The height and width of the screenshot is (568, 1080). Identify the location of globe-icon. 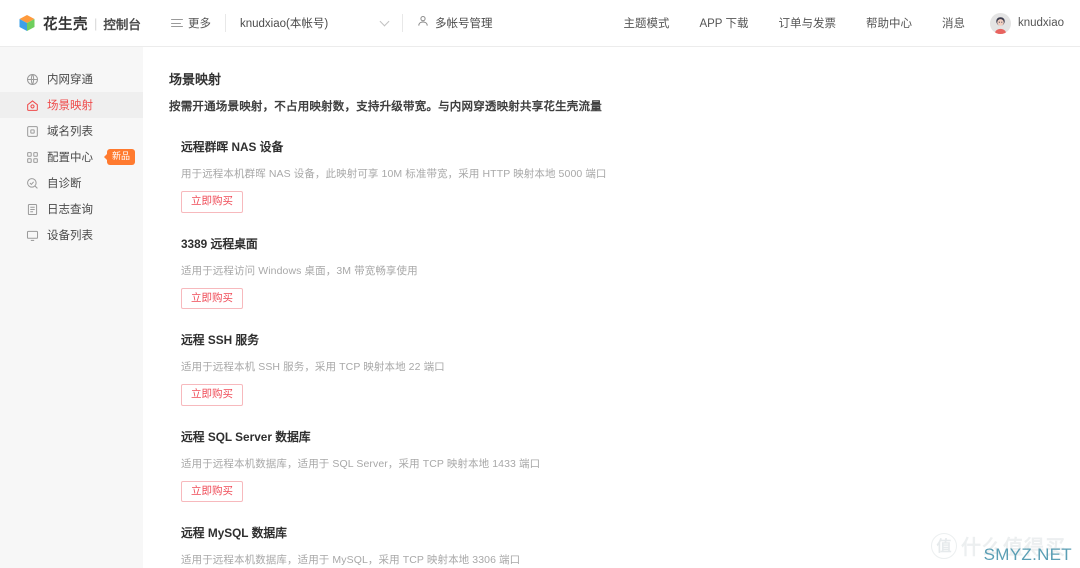
(32, 79).